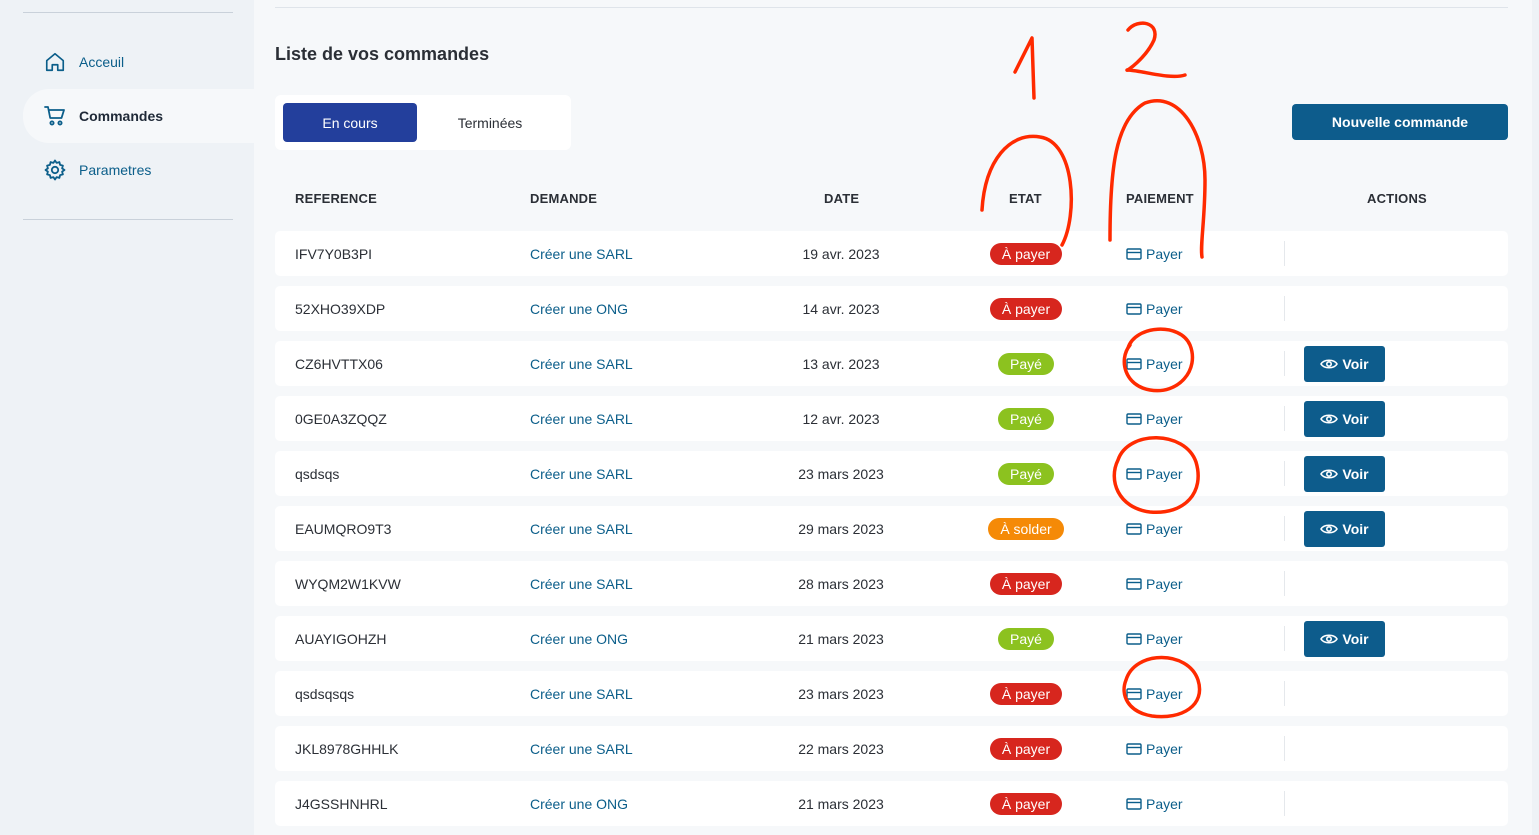 This screenshot has width=1539, height=835. I want to click on reference-cell: 52XHO39XDP, so click(340, 308).